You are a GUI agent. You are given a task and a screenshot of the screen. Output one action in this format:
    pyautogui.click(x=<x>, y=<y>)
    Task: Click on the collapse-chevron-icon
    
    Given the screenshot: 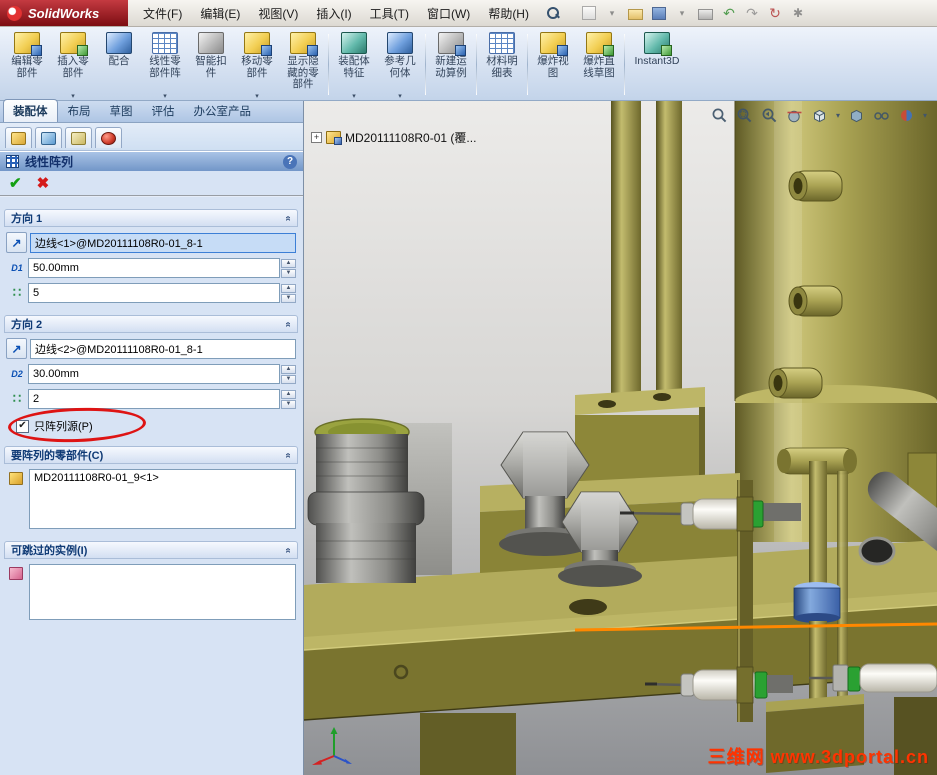 What is the action you would take?
    pyautogui.click(x=288, y=324)
    